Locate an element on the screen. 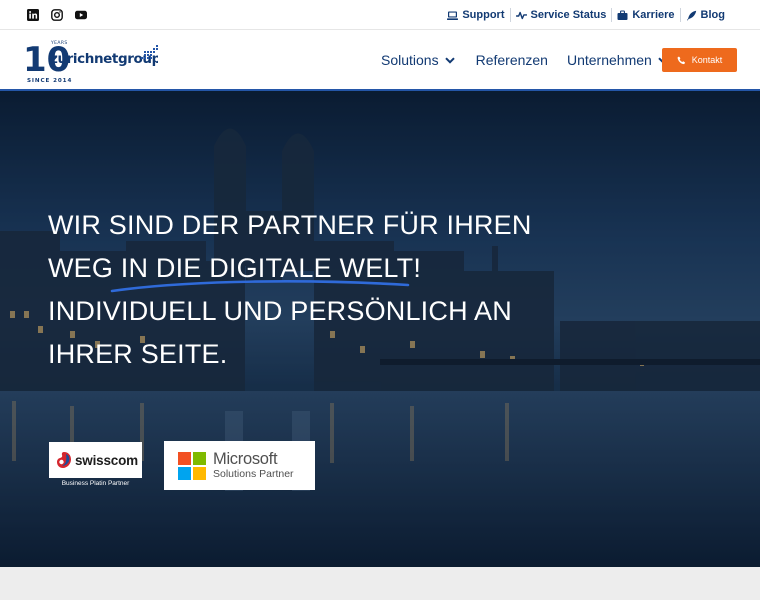  nav-label-referenzen: Referenzen is located at coordinates (511, 60).